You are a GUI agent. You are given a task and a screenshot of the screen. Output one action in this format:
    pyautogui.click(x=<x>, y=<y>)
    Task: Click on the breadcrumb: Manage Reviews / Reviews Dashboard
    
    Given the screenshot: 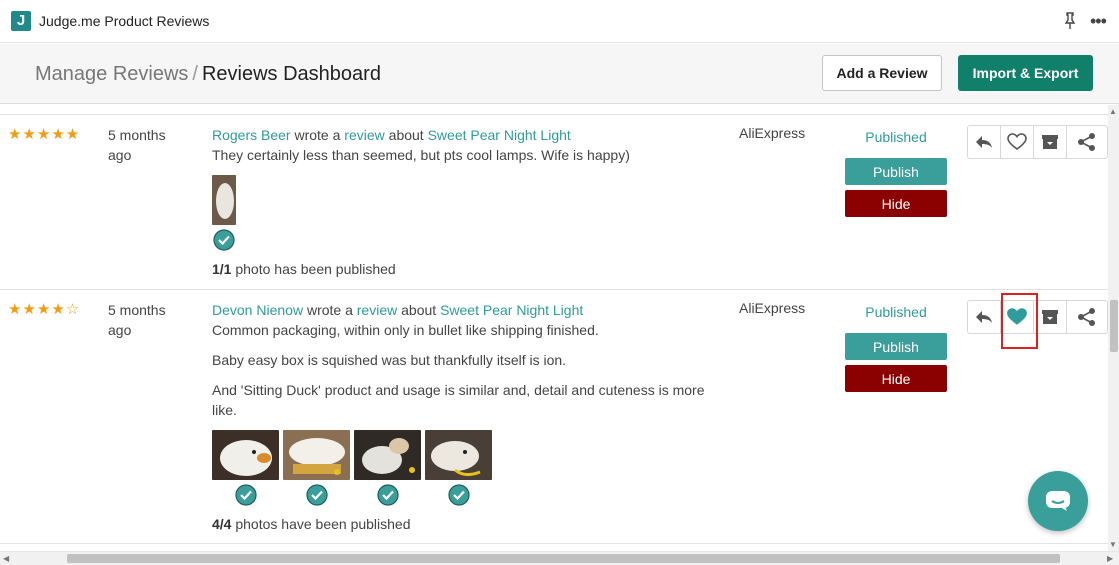 What is the action you would take?
    pyautogui.click(x=208, y=74)
    